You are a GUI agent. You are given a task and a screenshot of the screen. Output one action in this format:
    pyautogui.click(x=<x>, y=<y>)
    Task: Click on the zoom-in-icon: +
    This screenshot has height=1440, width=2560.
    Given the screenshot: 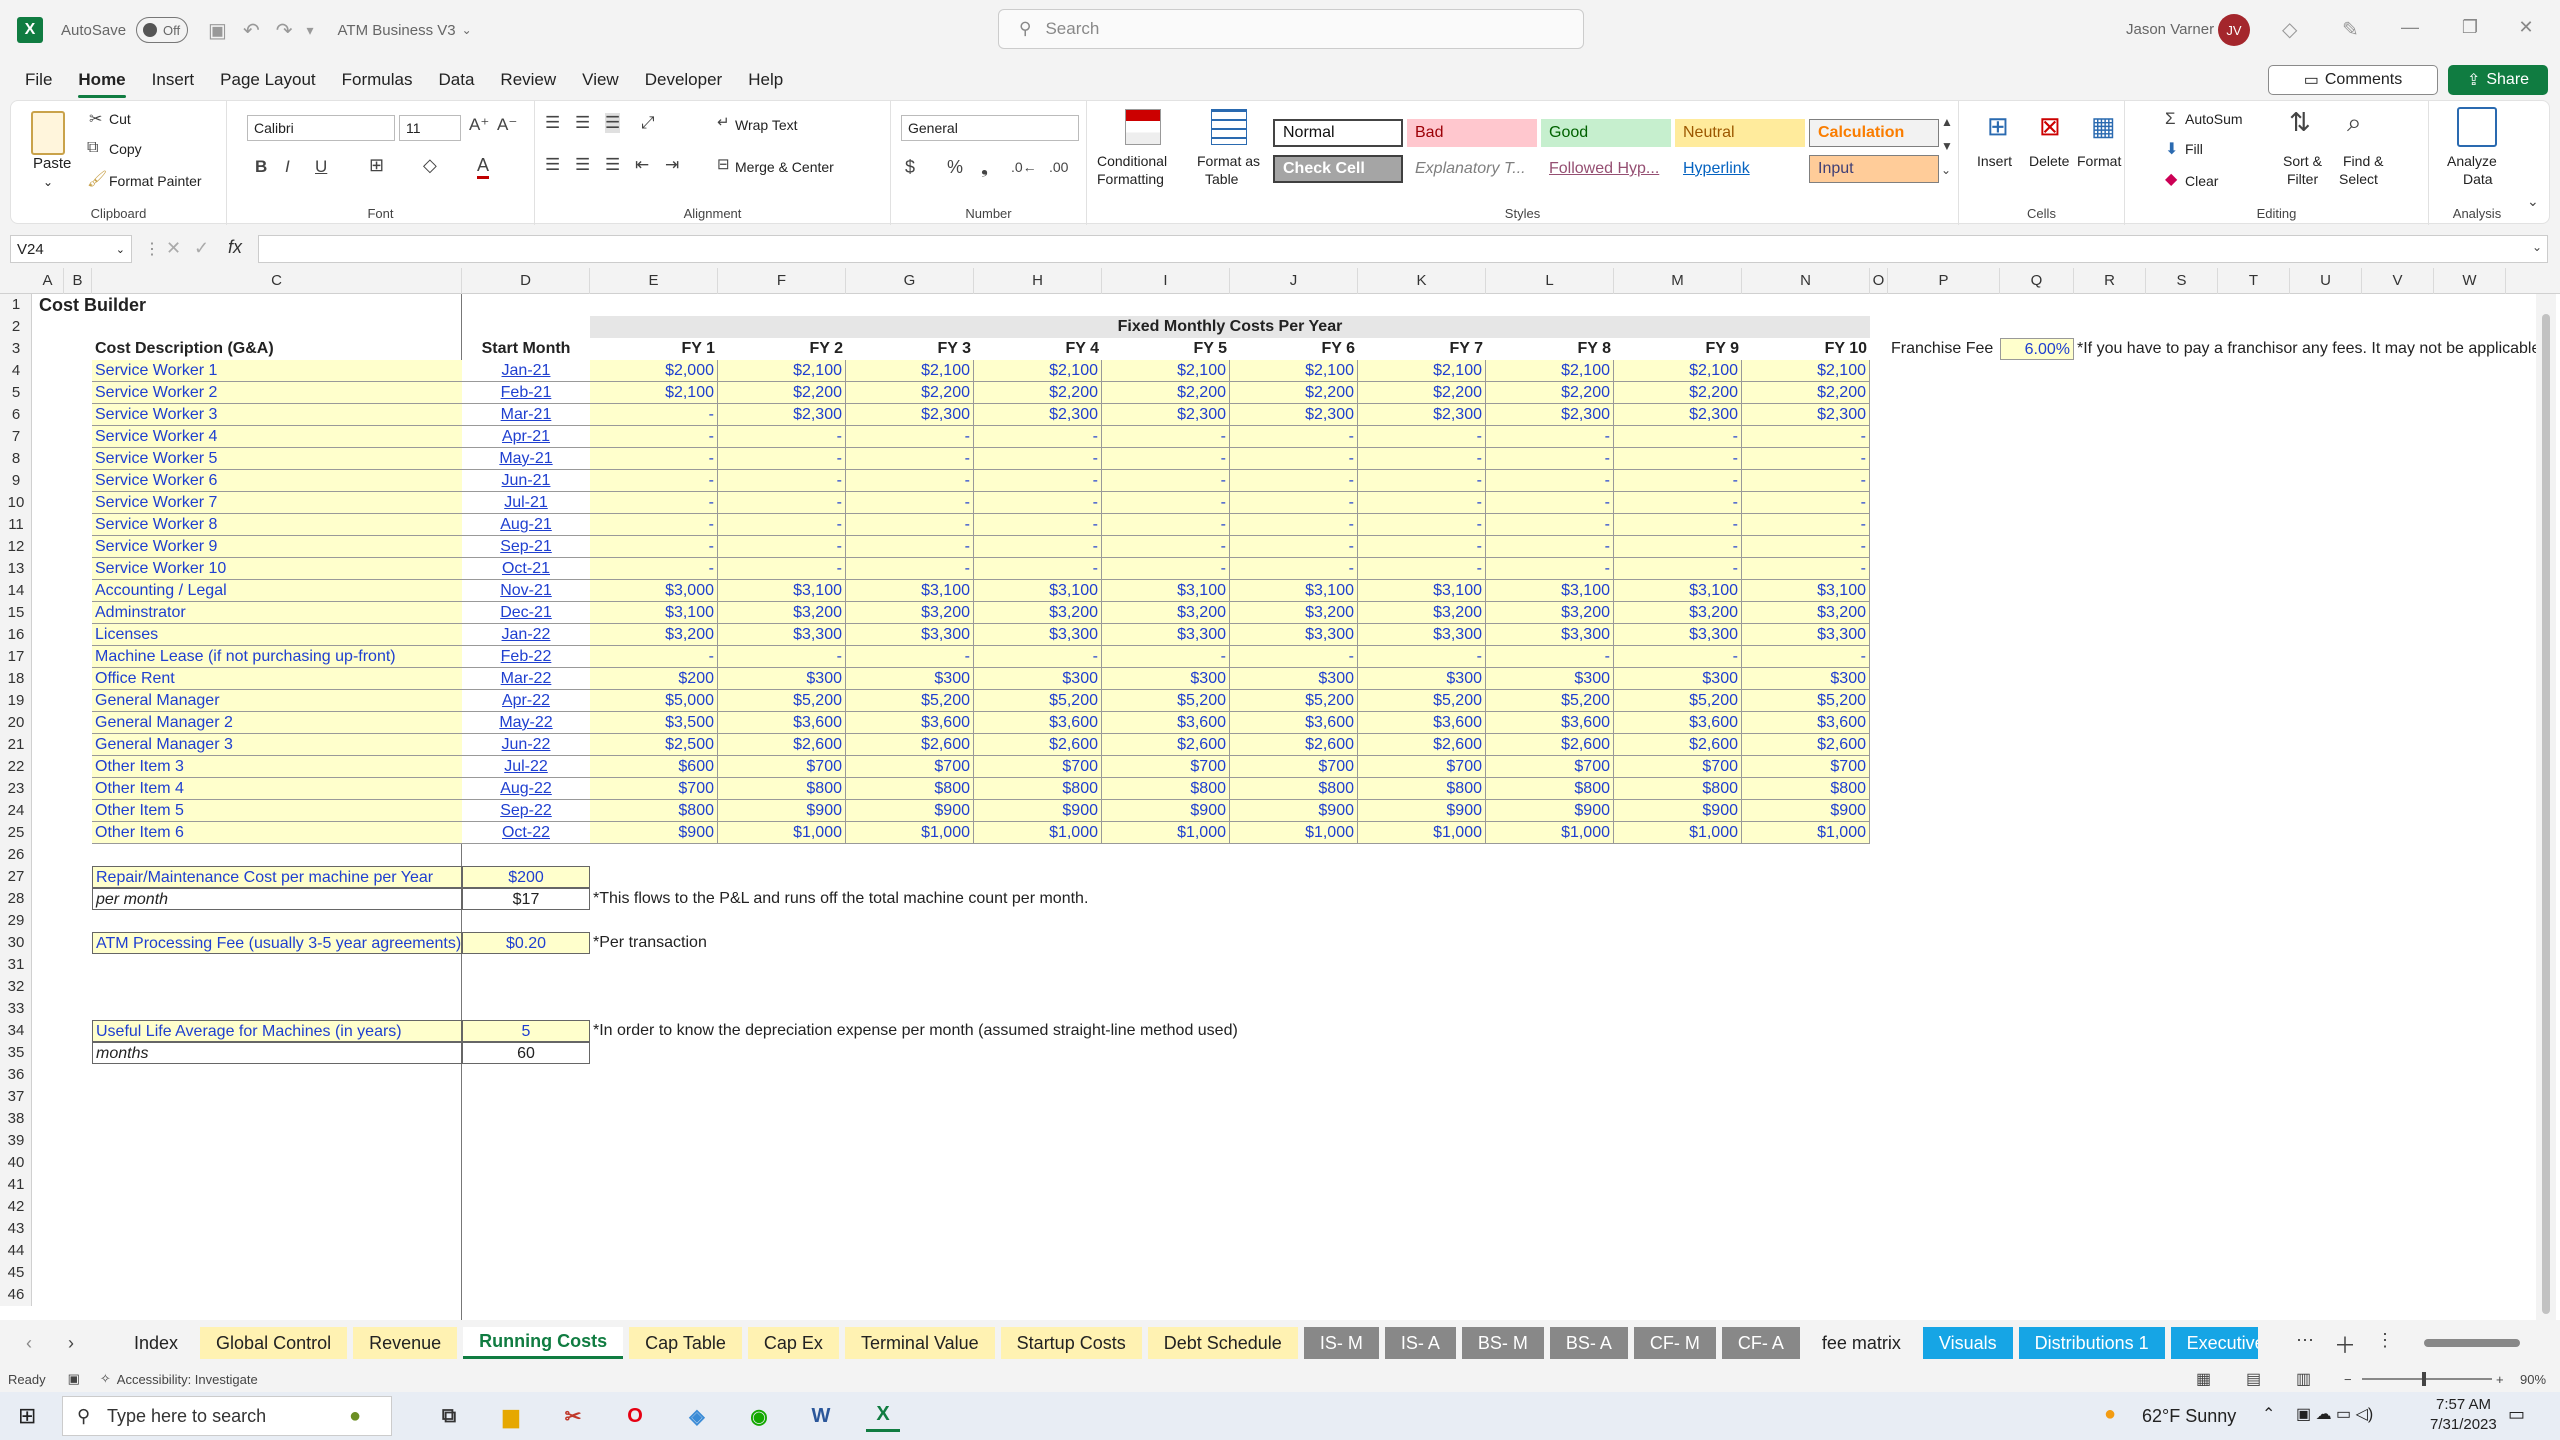 What is the action you would take?
    pyautogui.click(x=2500, y=1379)
    